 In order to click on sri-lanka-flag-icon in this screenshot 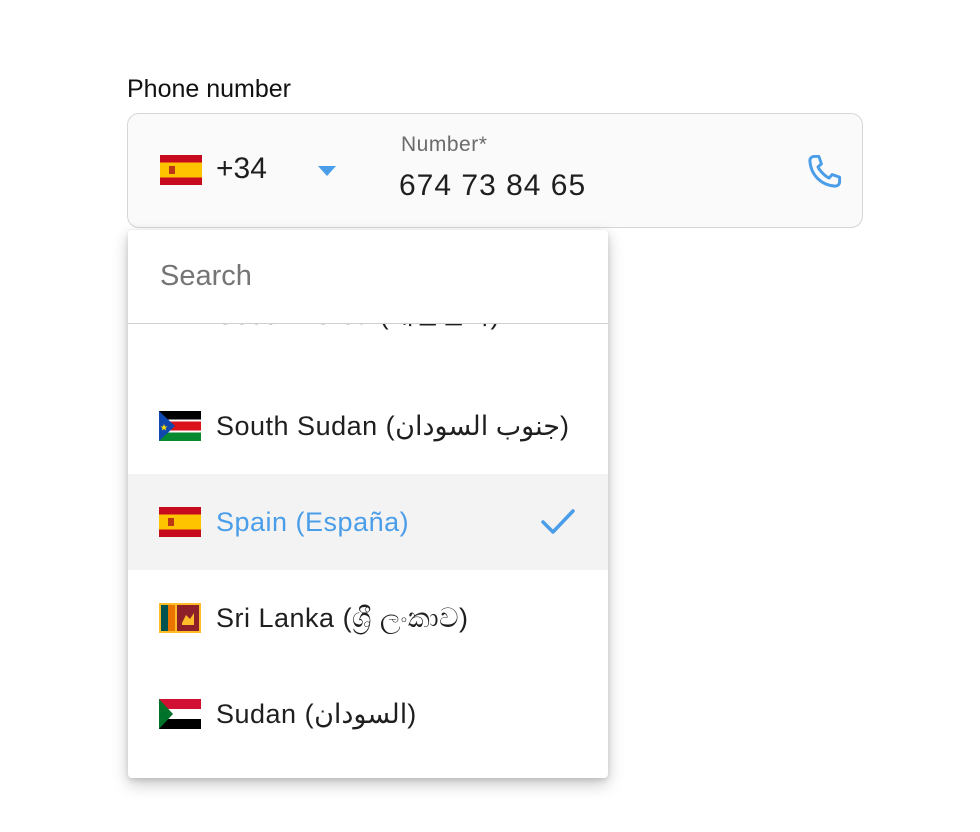, I will do `click(180, 618)`.